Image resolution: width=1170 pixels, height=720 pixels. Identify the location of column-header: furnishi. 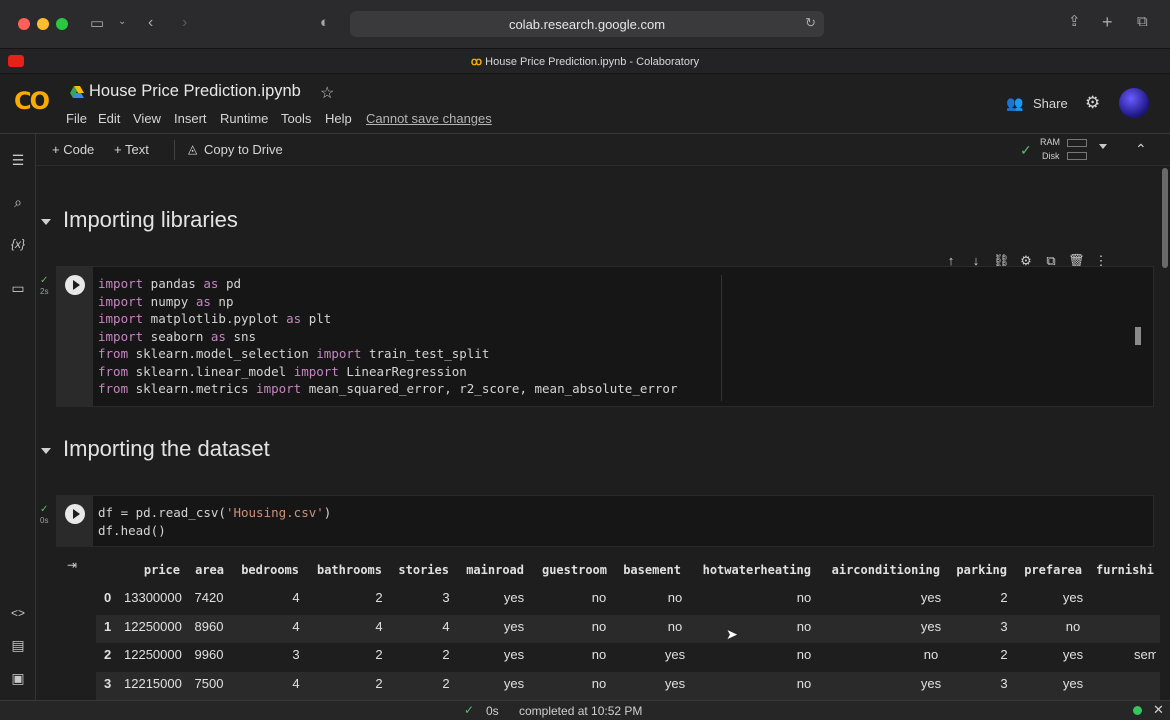
(1126, 570).